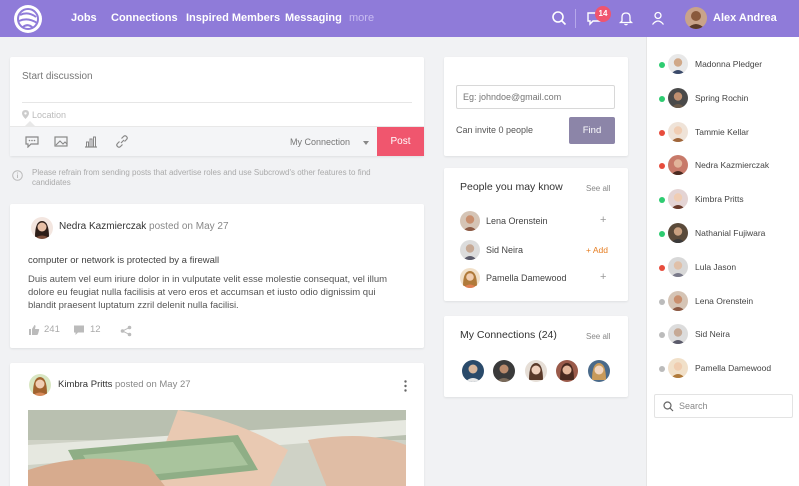  What do you see at coordinates (405, 386) in the screenshot?
I see `more-vertical-icon` at bounding box center [405, 386].